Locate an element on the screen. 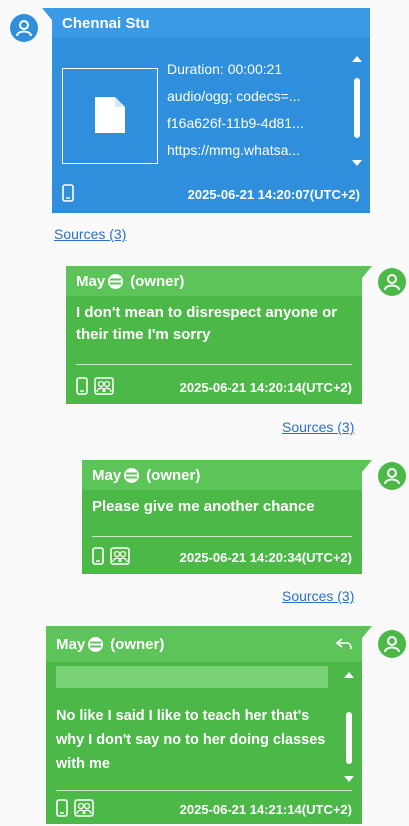 The height and width of the screenshot is (826, 409). attachment-scrollbar is located at coordinates (357, 111).